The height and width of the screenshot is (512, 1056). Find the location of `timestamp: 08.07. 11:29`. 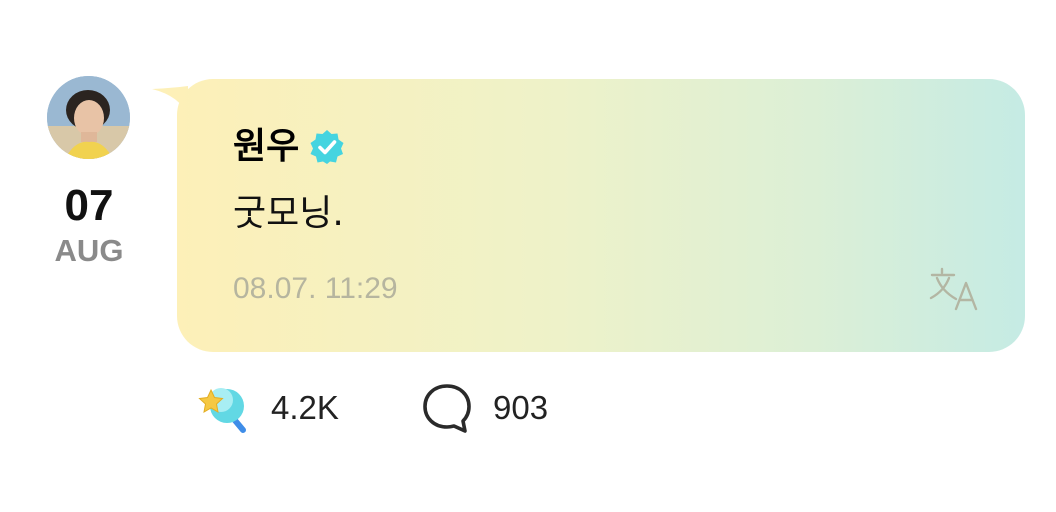

timestamp: 08.07. 11:29 is located at coordinates (315, 288).